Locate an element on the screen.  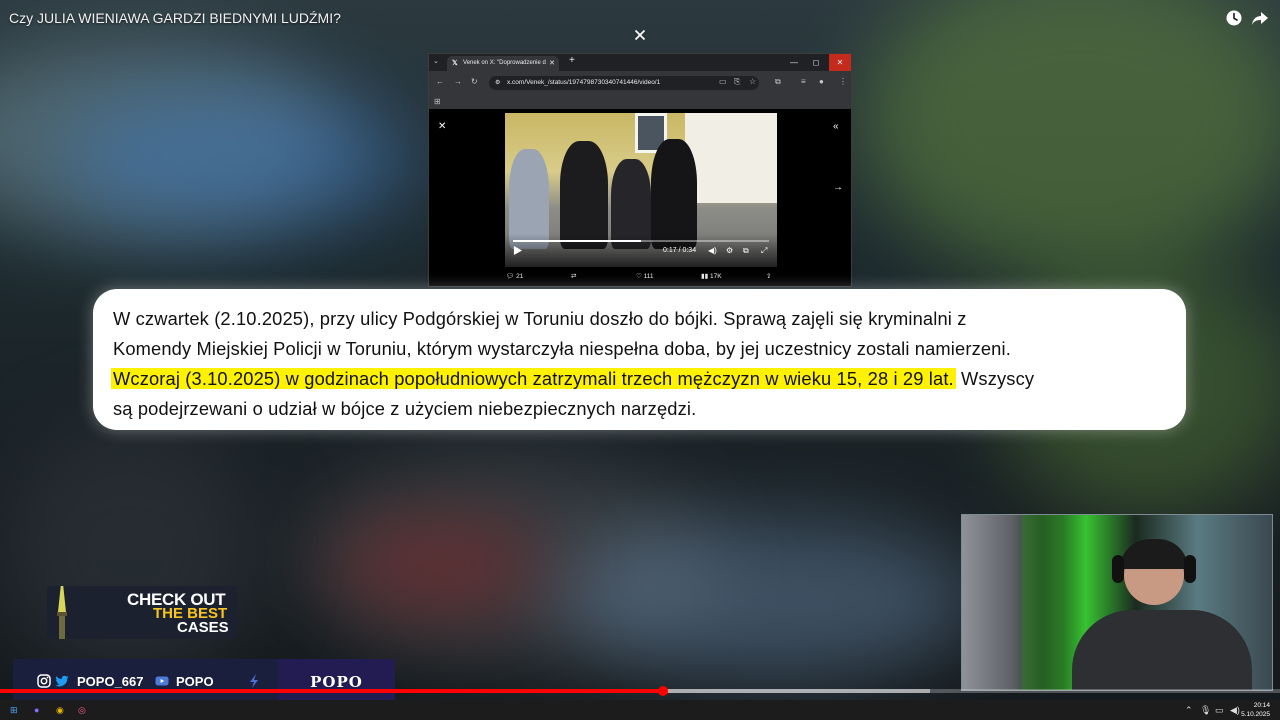
retweet-icon: ⇄ is located at coordinates (573, 276).